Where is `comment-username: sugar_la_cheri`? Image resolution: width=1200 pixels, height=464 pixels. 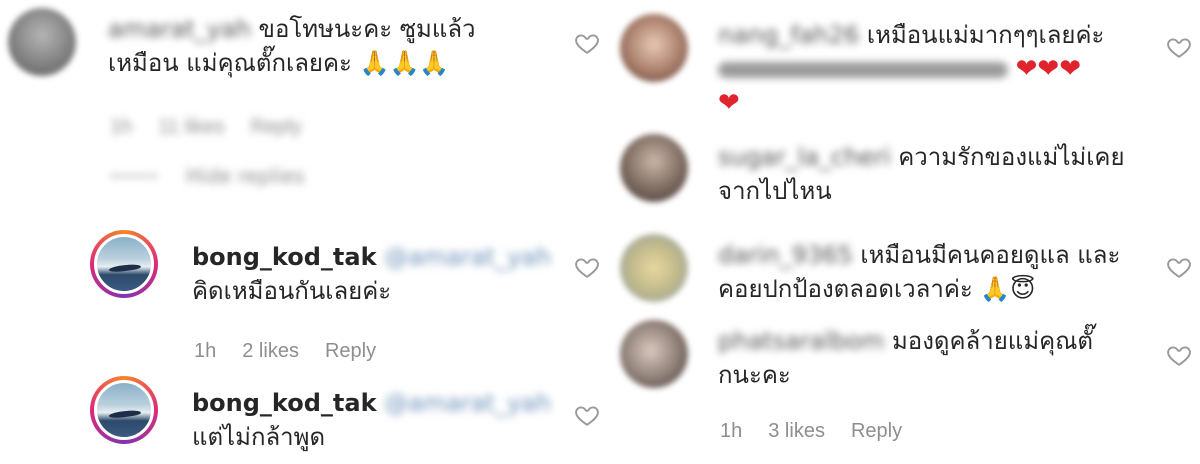 comment-username: sugar_la_cheri is located at coordinates (804, 157).